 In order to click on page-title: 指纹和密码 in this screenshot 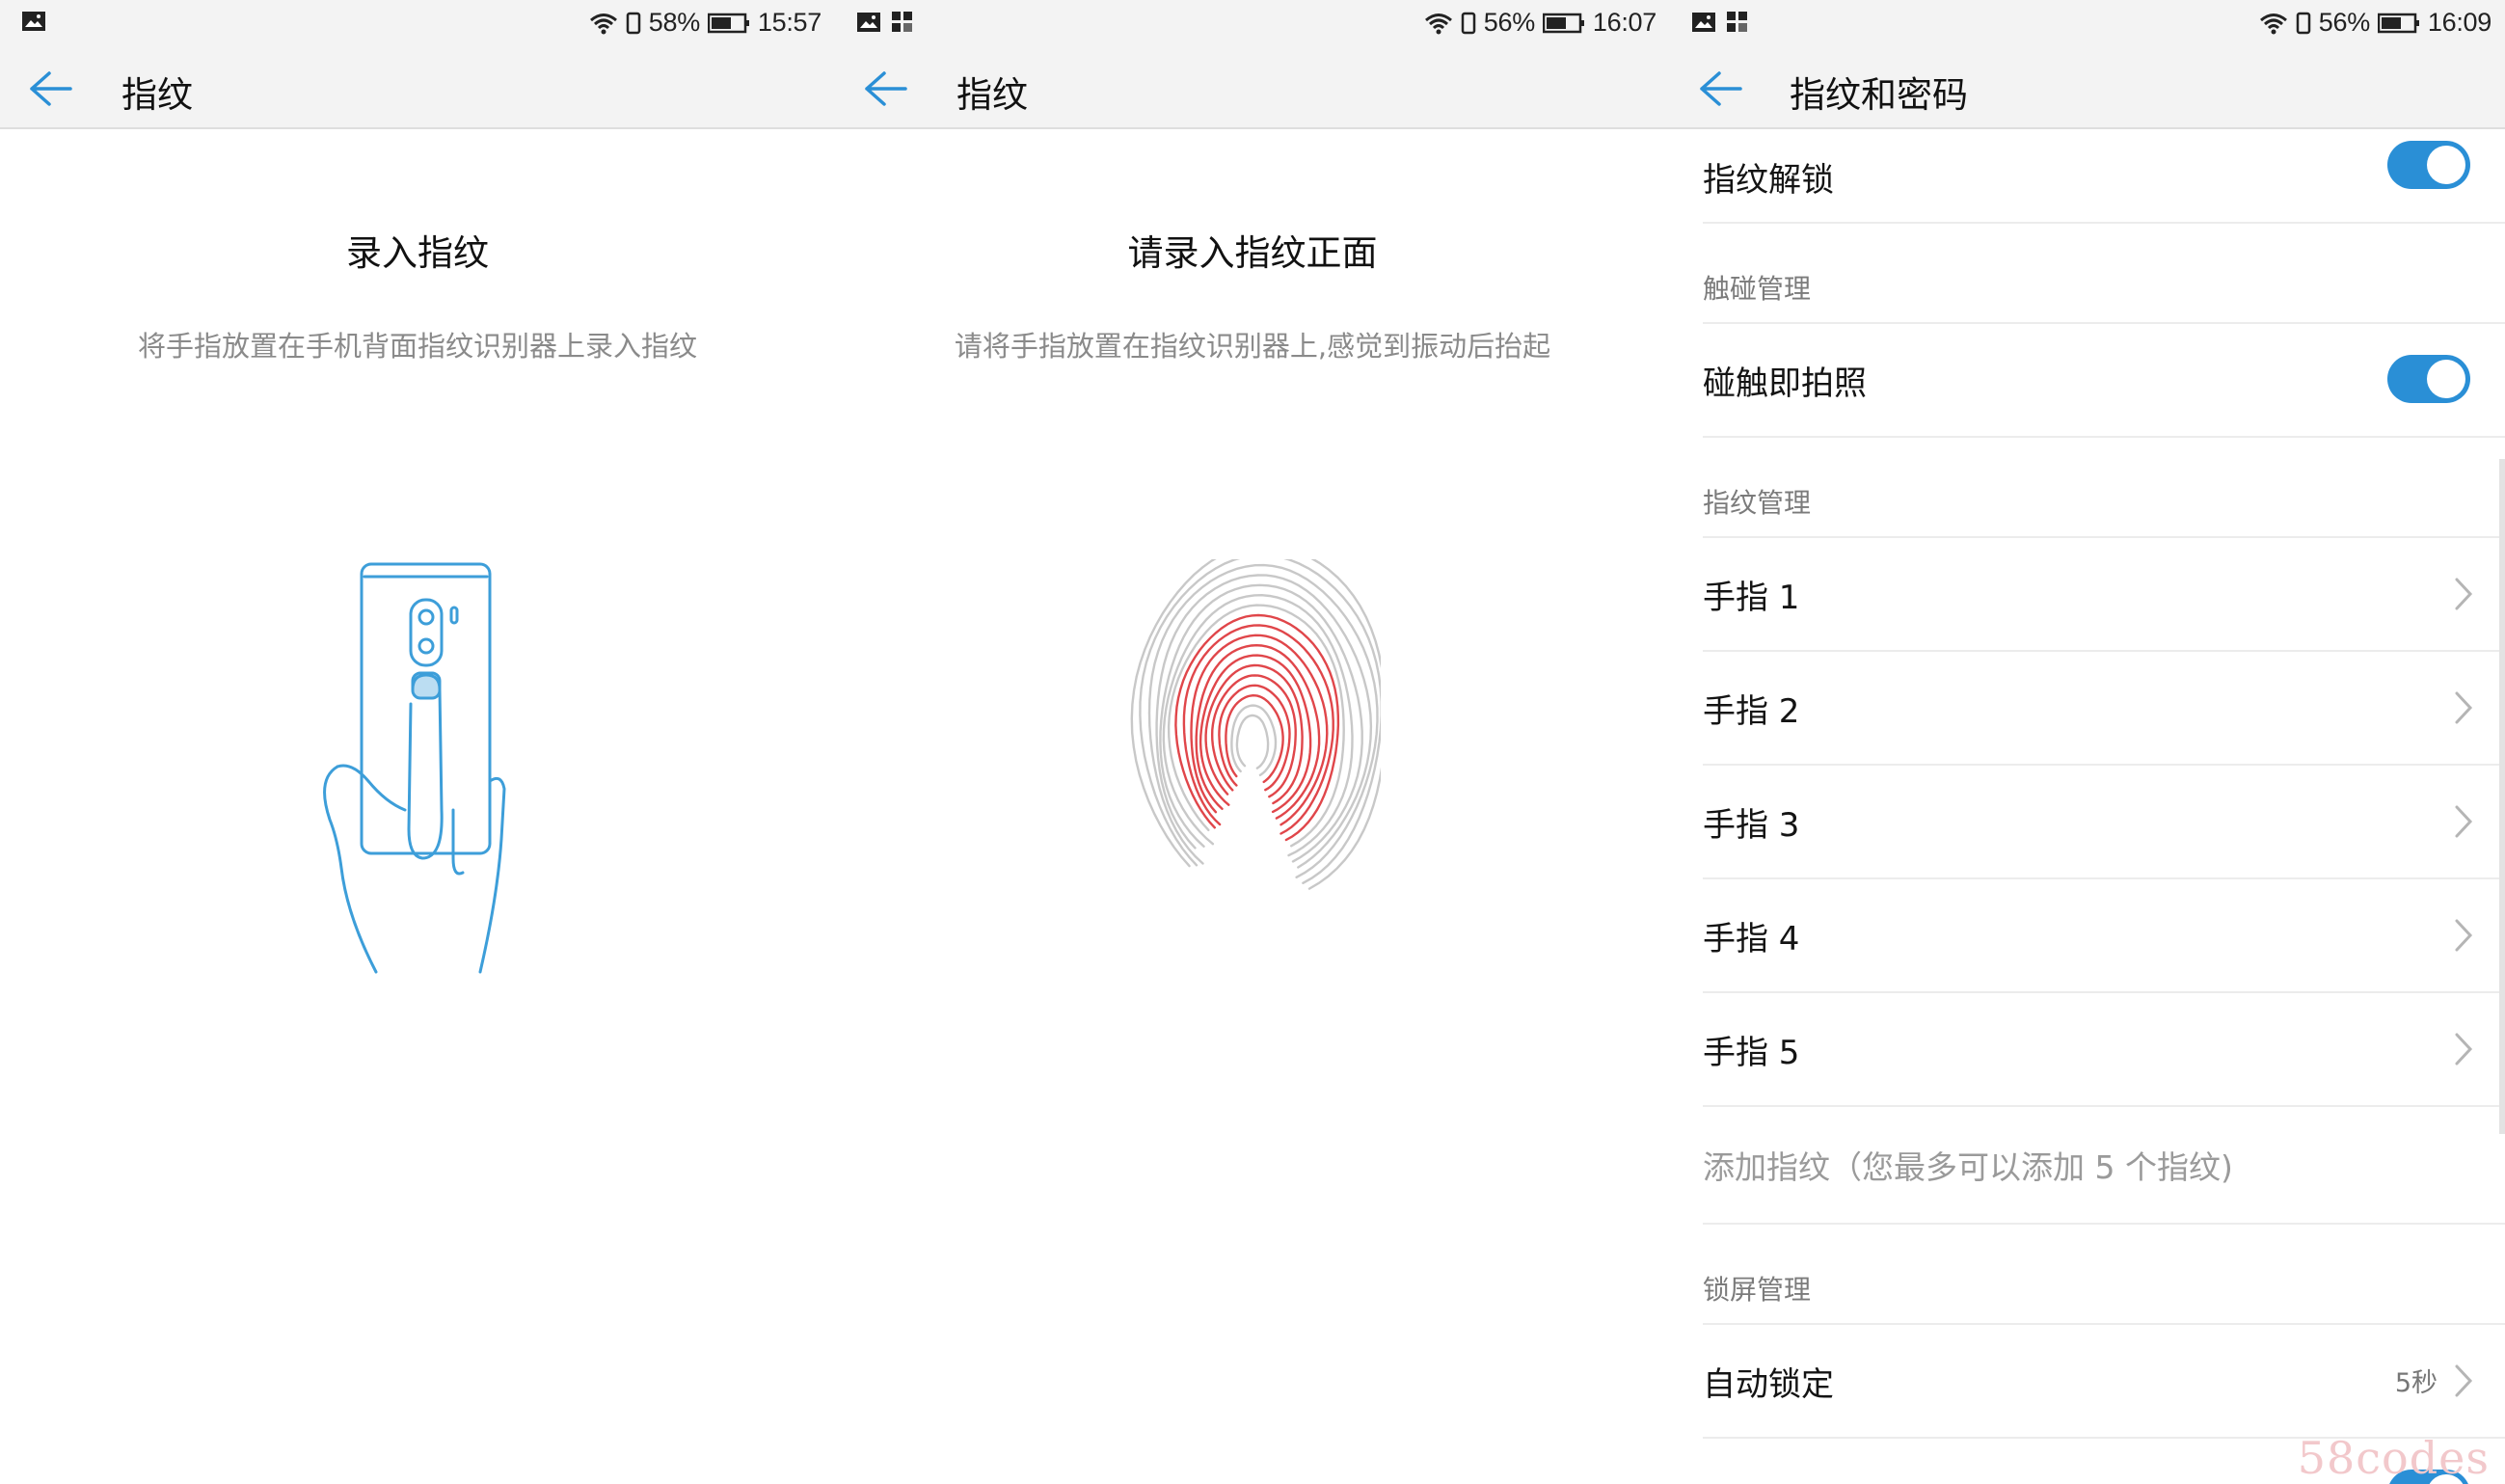, I will do `click(1879, 95)`.